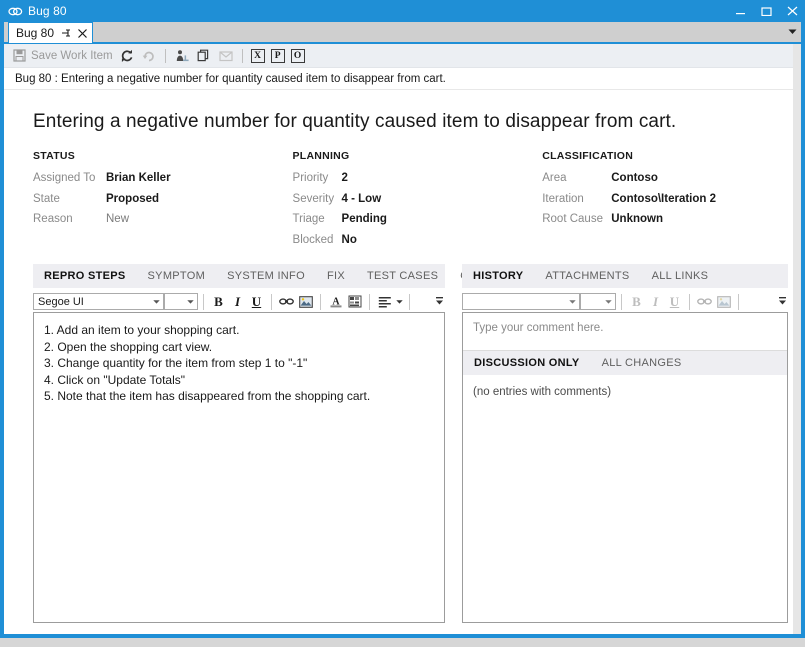  I want to click on copy-button, so click(204, 56).